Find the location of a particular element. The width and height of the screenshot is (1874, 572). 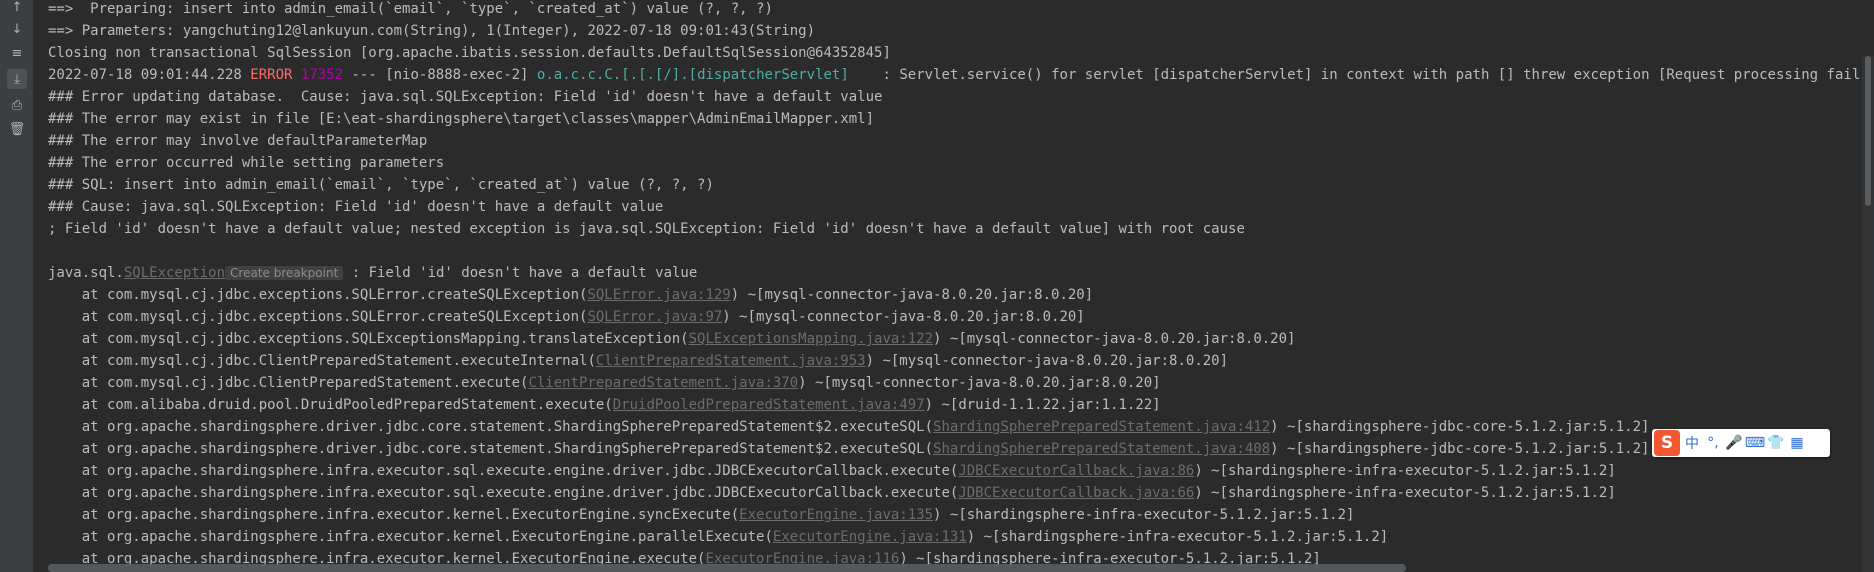

ime-toolbar: S 中 °, 🎤 ⌨ 👕 ▦ is located at coordinates (1741, 443).